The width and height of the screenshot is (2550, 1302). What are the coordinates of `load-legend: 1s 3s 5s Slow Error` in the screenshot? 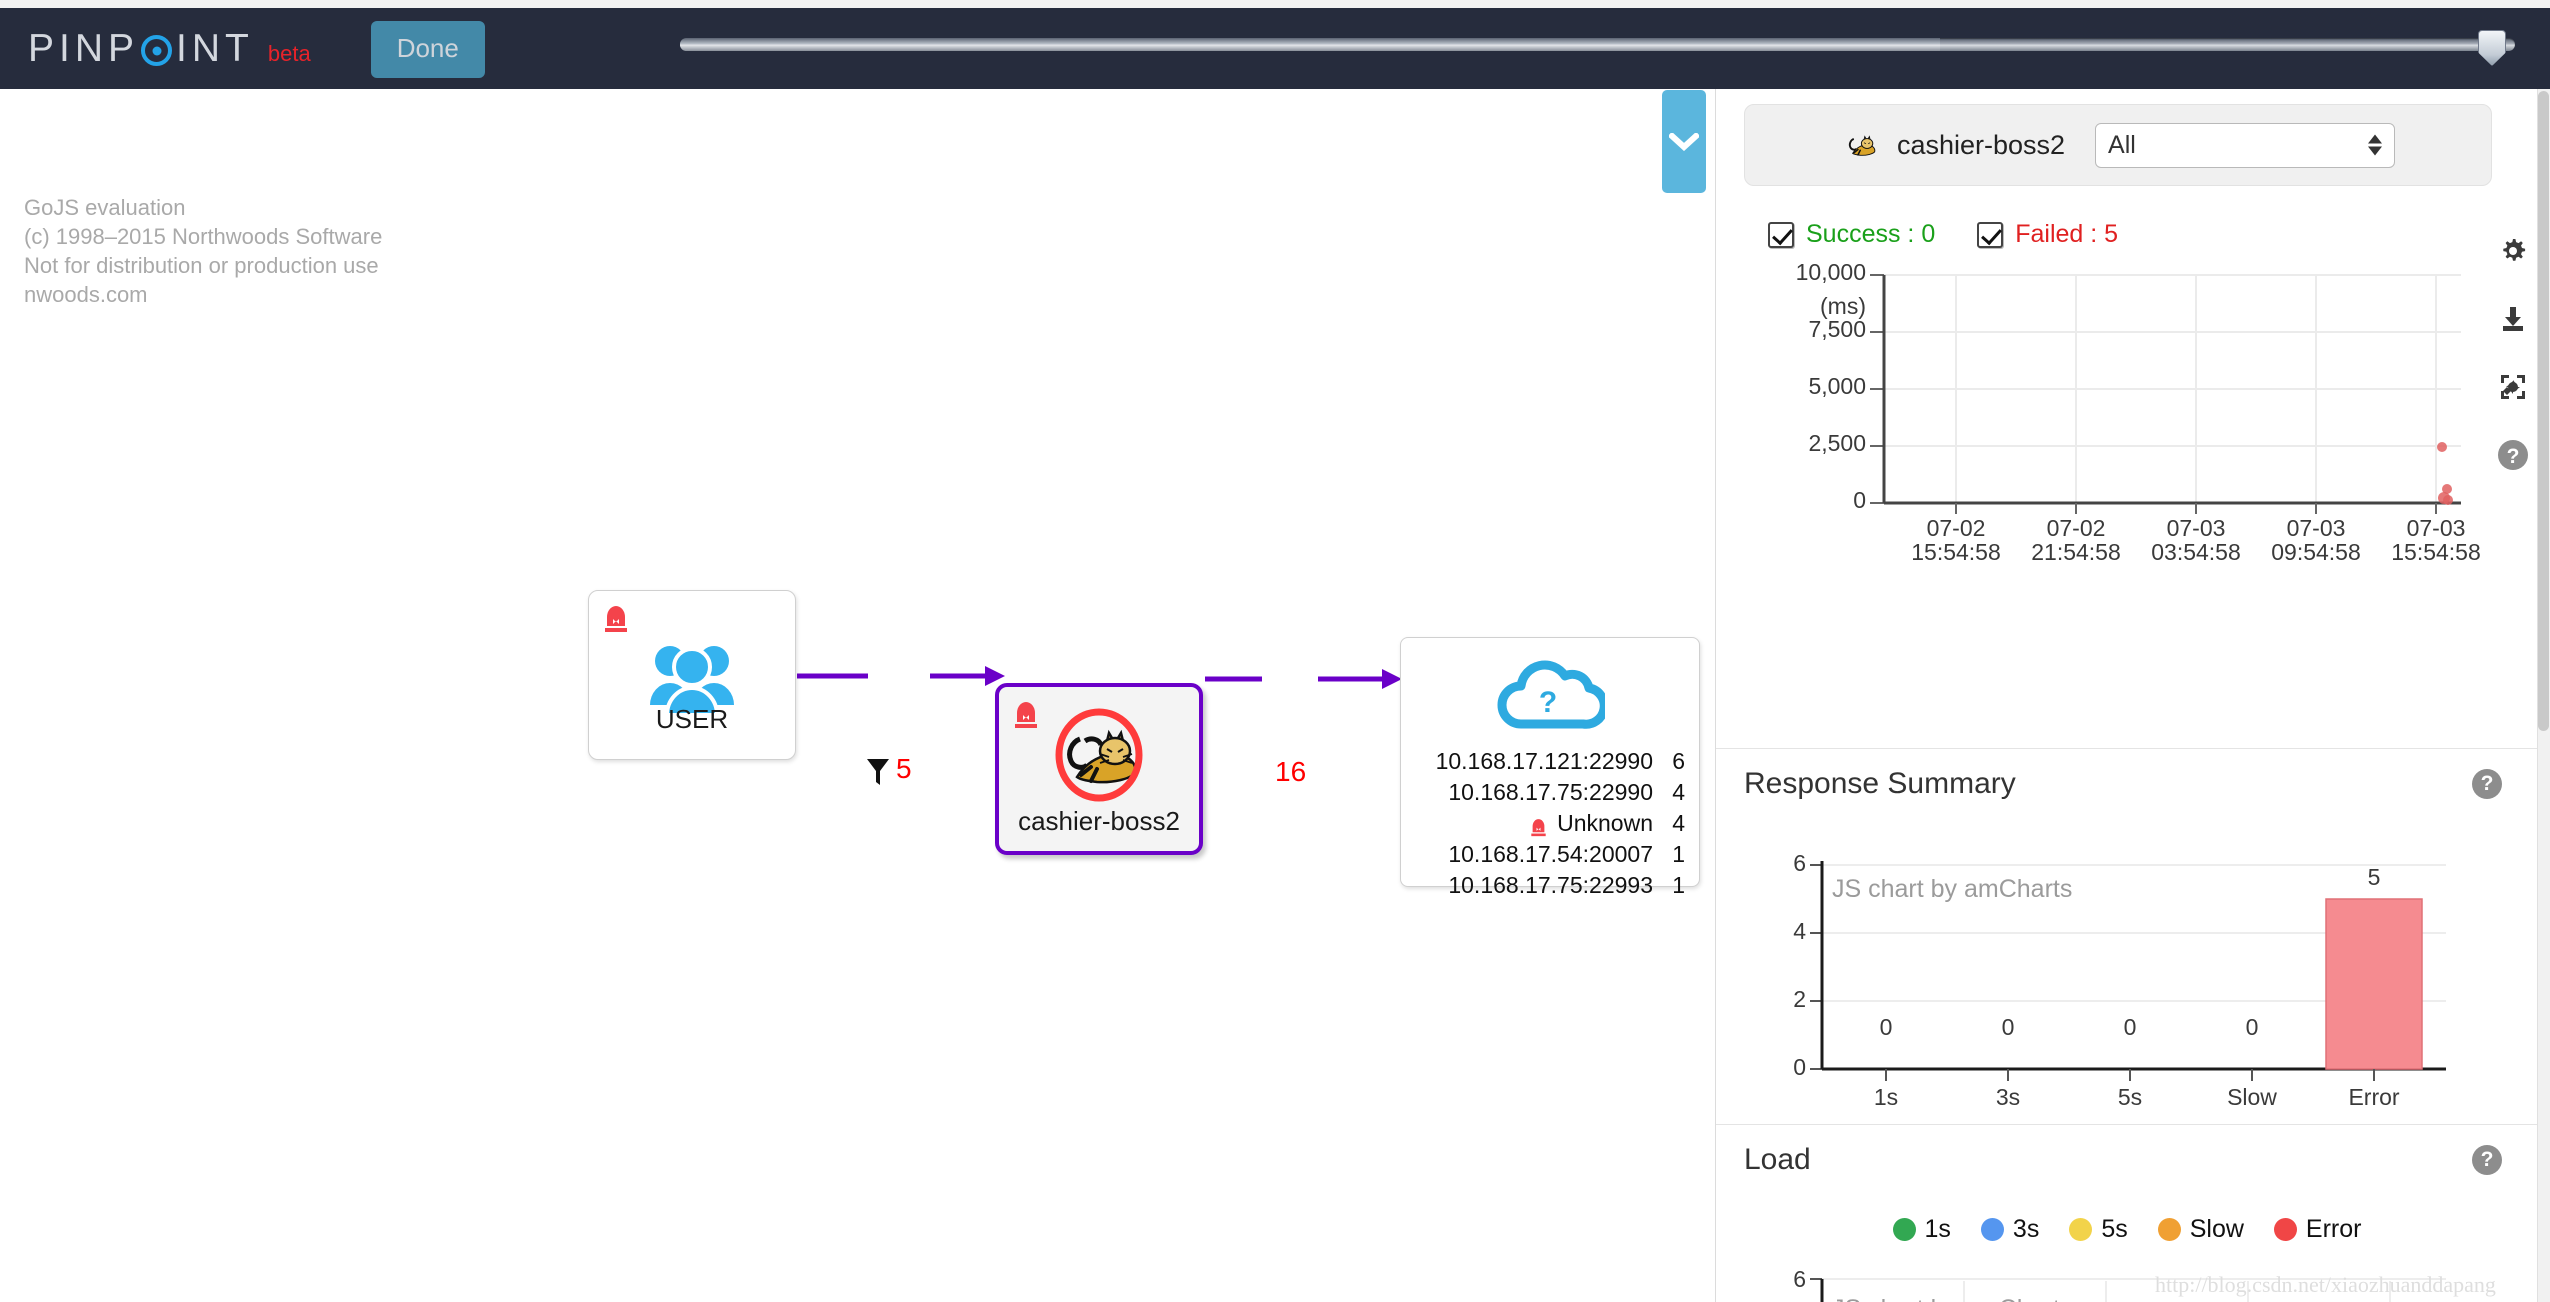 It's located at (2127, 1229).